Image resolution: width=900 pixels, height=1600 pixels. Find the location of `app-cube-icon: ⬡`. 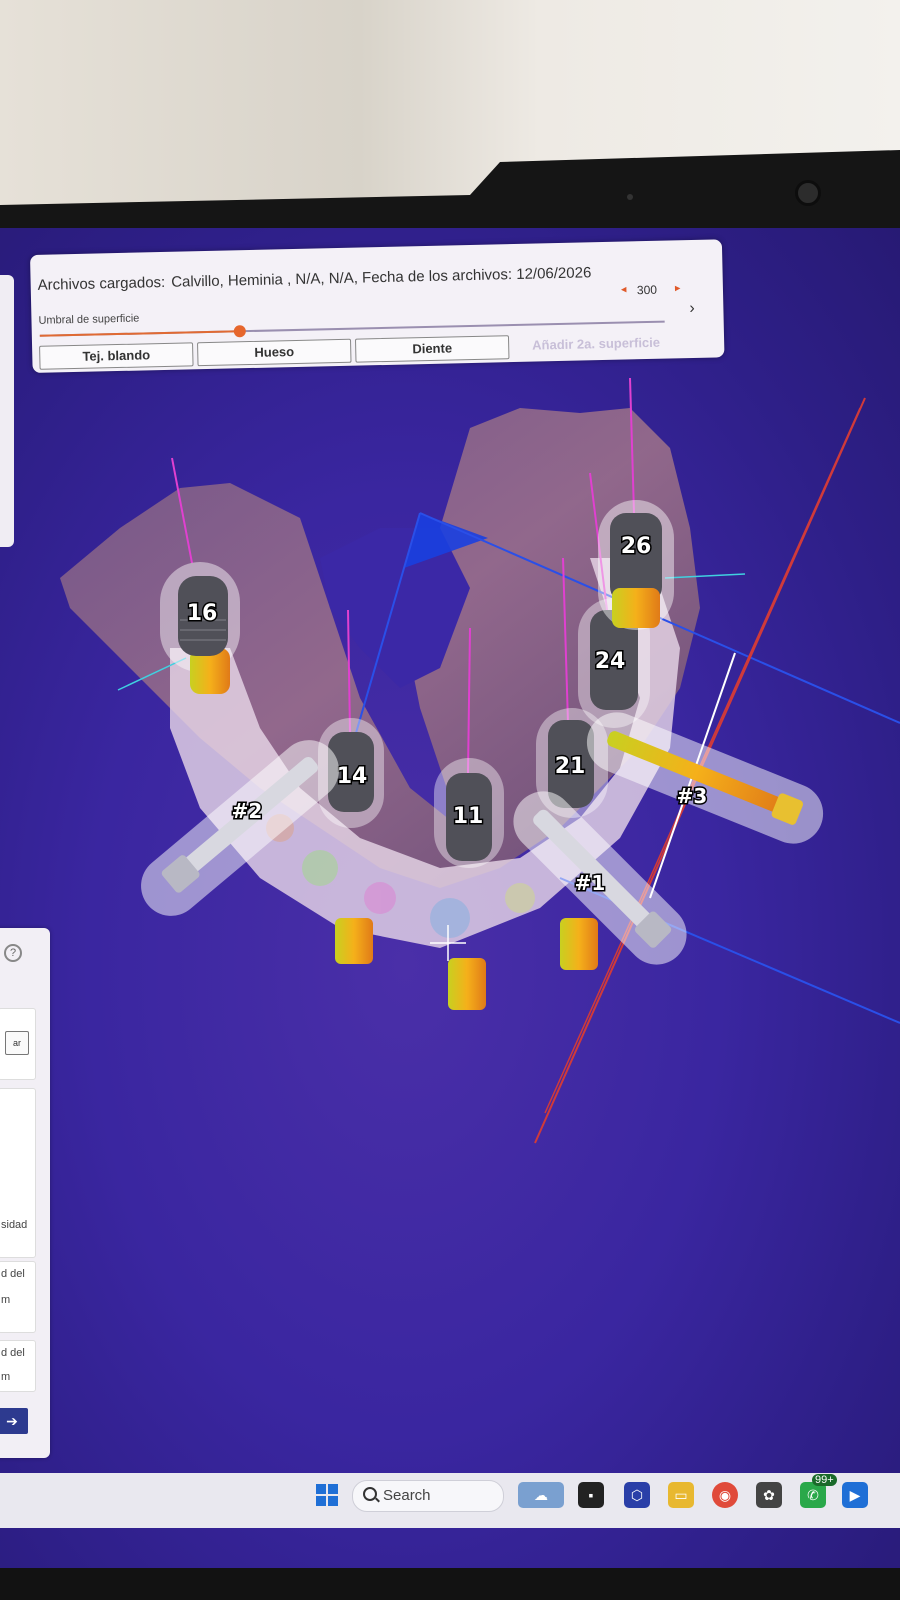

app-cube-icon: ⬡ is located at coordinates (637, 1495).